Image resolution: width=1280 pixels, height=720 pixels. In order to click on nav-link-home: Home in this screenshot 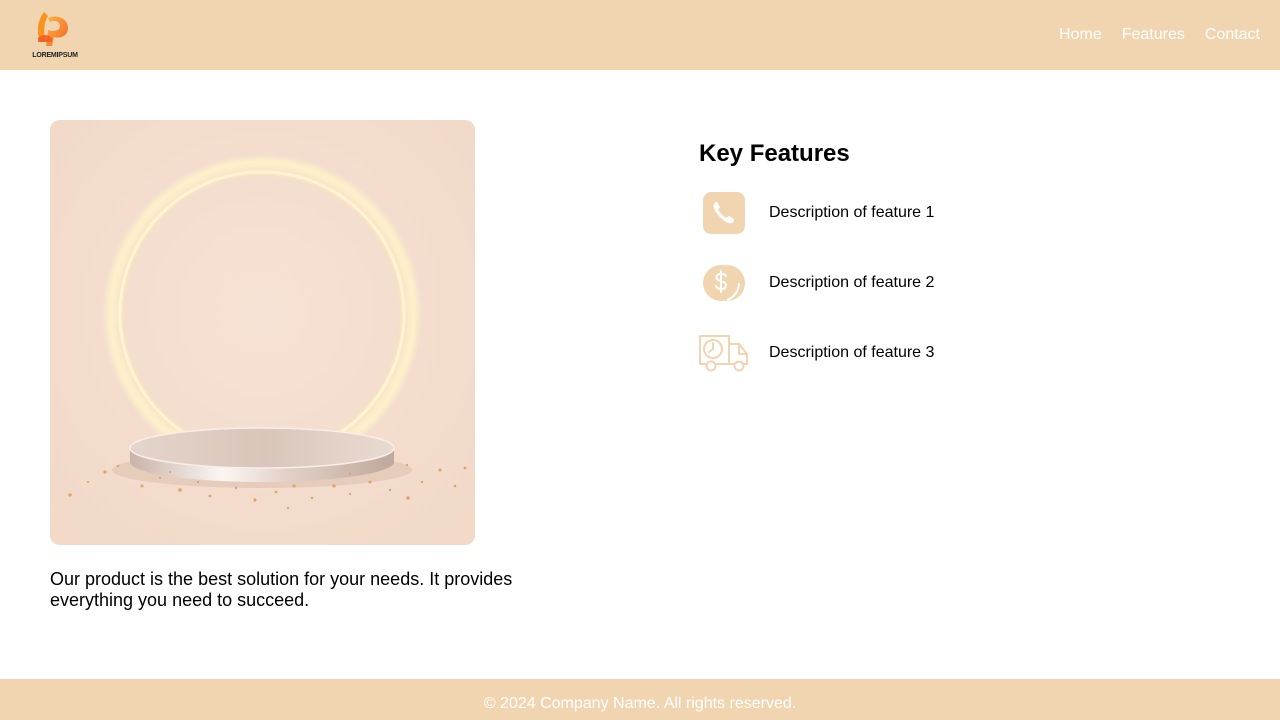, I will do `click(1080, 35)`.